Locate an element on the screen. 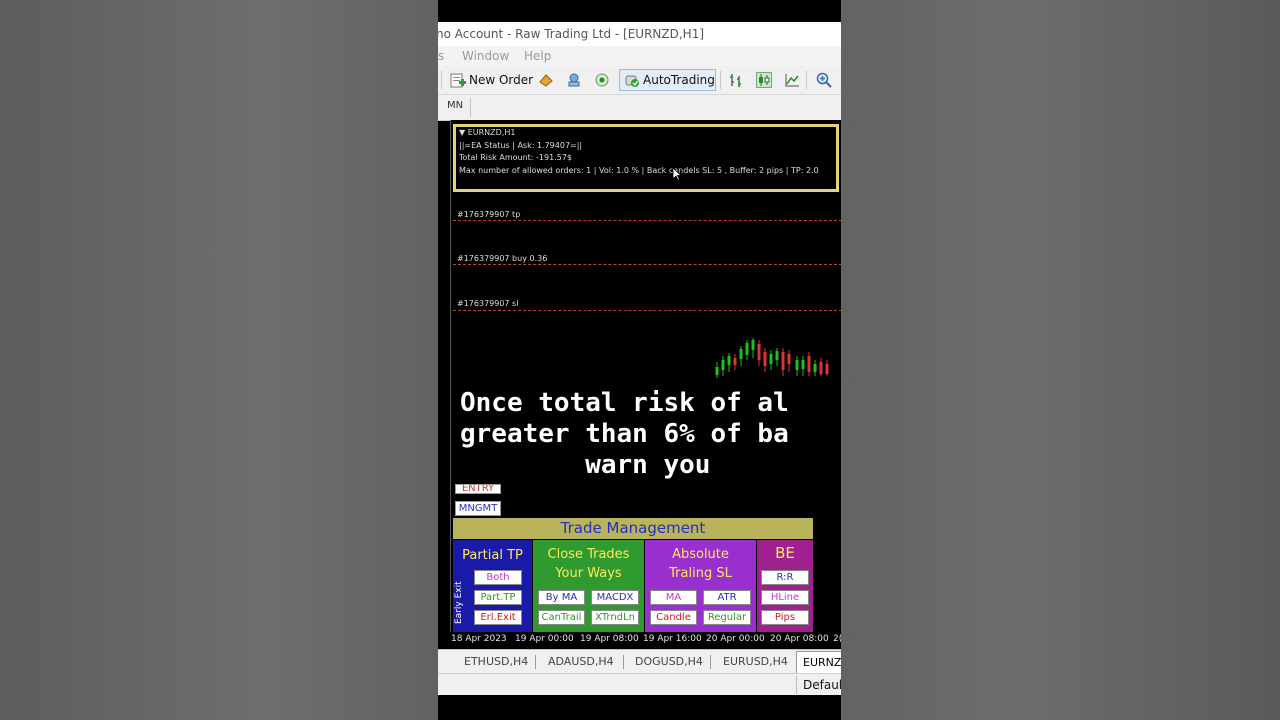 The image size is (1280, 720). time-label: 2( is located at coordinates (837, 639).